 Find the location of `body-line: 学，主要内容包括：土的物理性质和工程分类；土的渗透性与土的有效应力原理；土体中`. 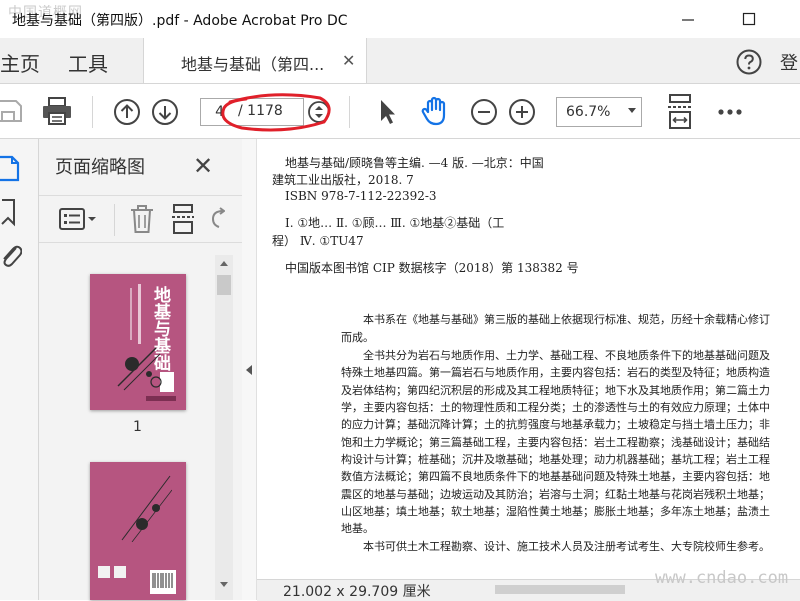

body-line: 学，主要内容包括：土的物理性质和工程分类；土的渗透性与土的有效应力原理；土体中 is located at coordinates (555, 407).